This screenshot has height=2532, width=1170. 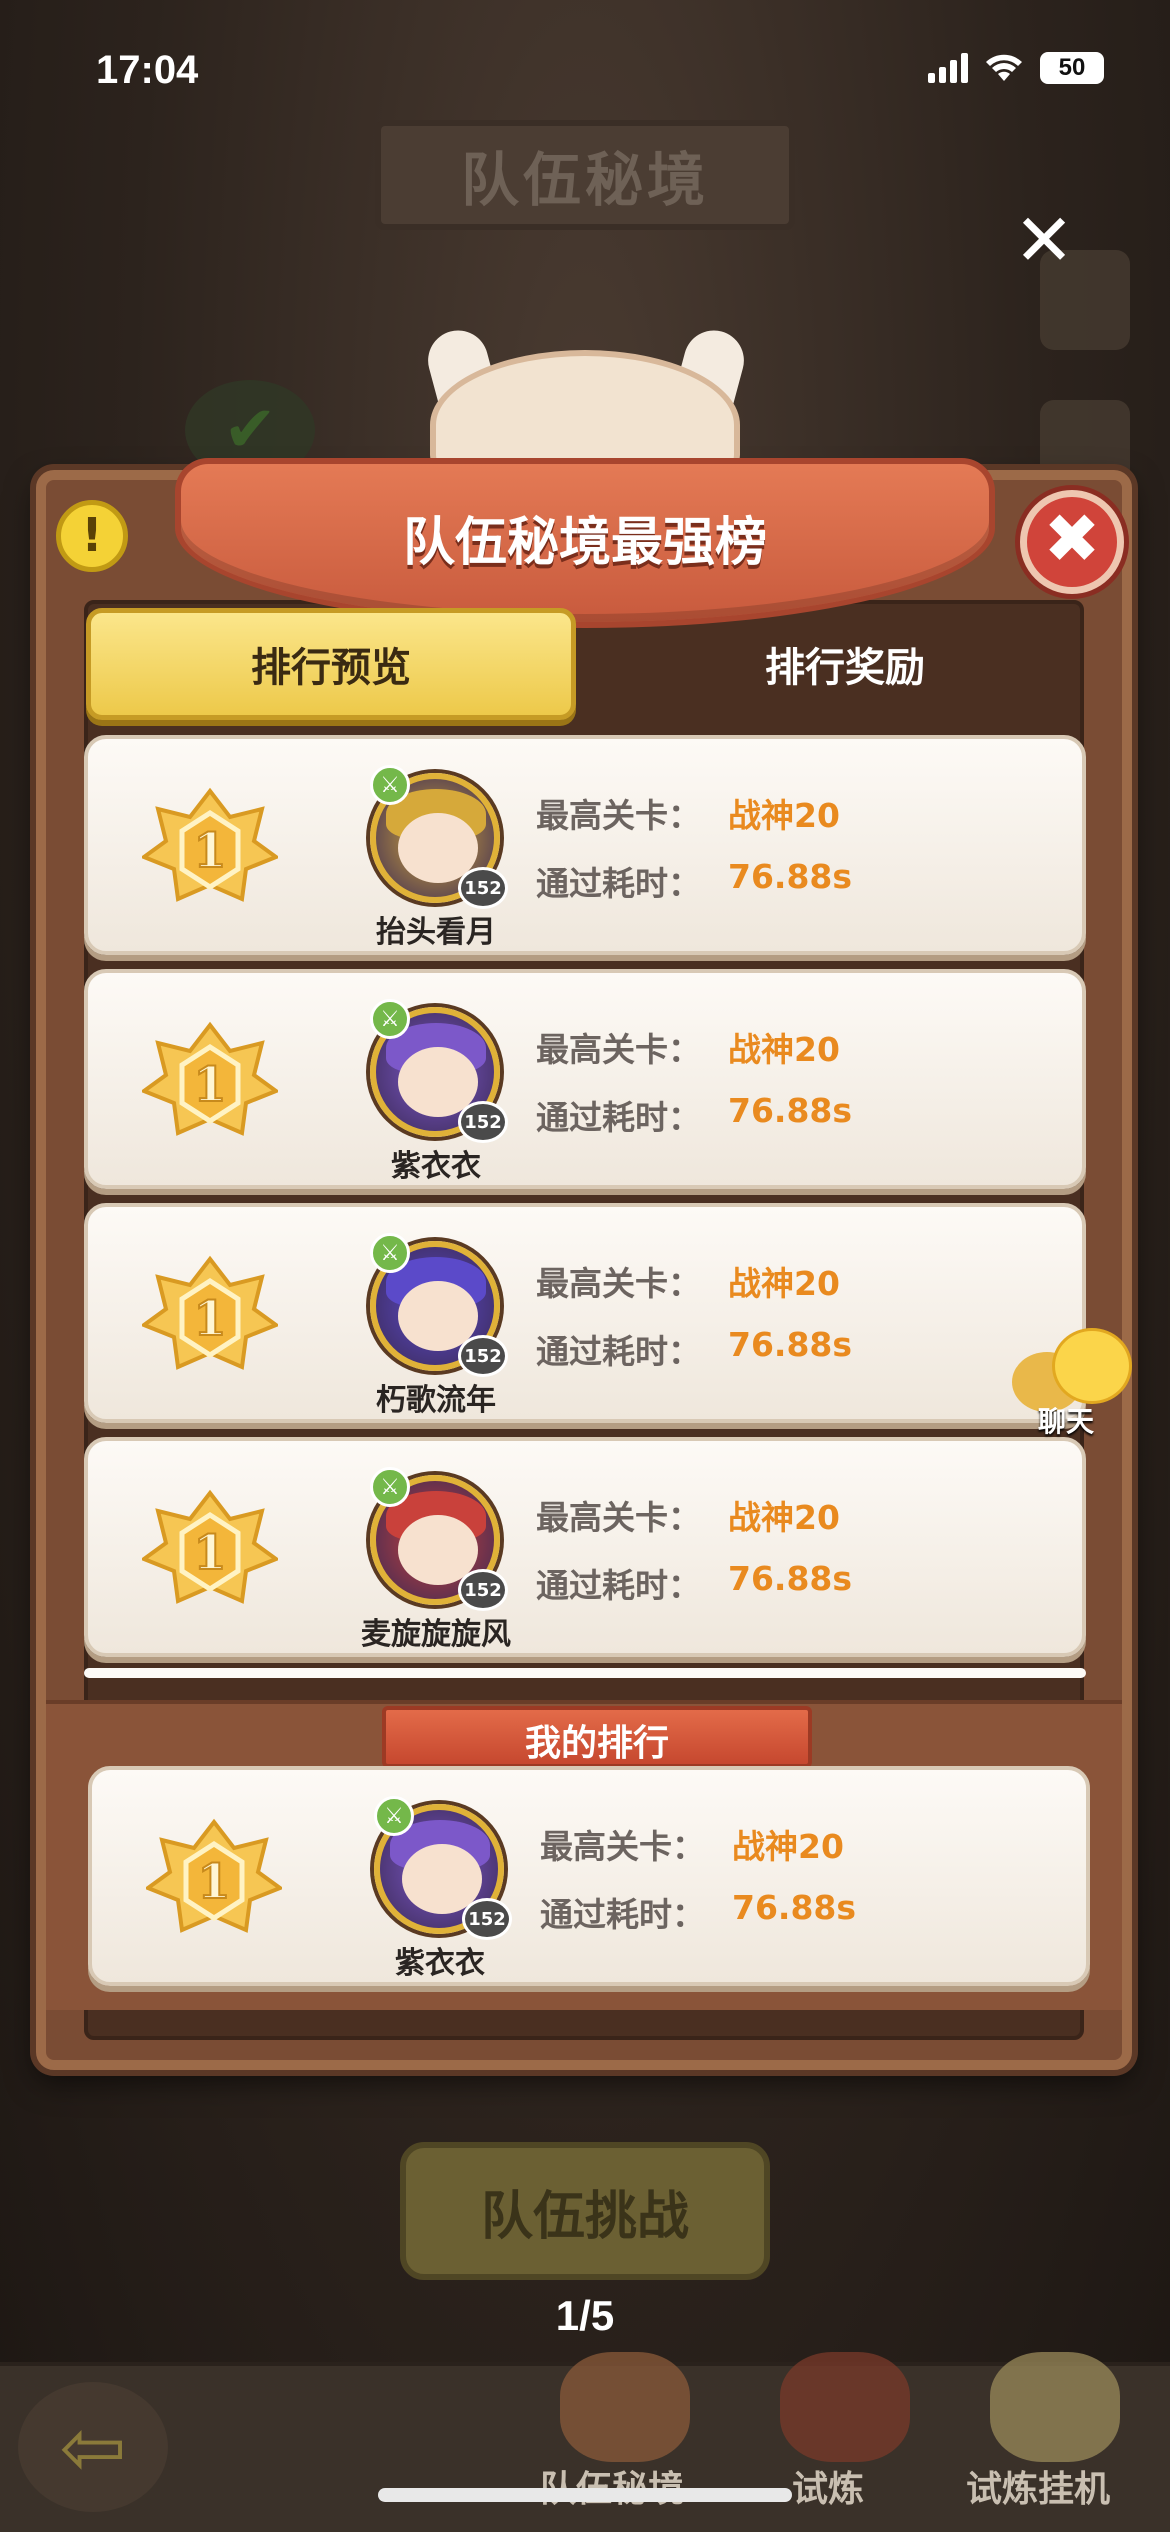 I want to click on home-indicator, so click(x=585, y=2495).